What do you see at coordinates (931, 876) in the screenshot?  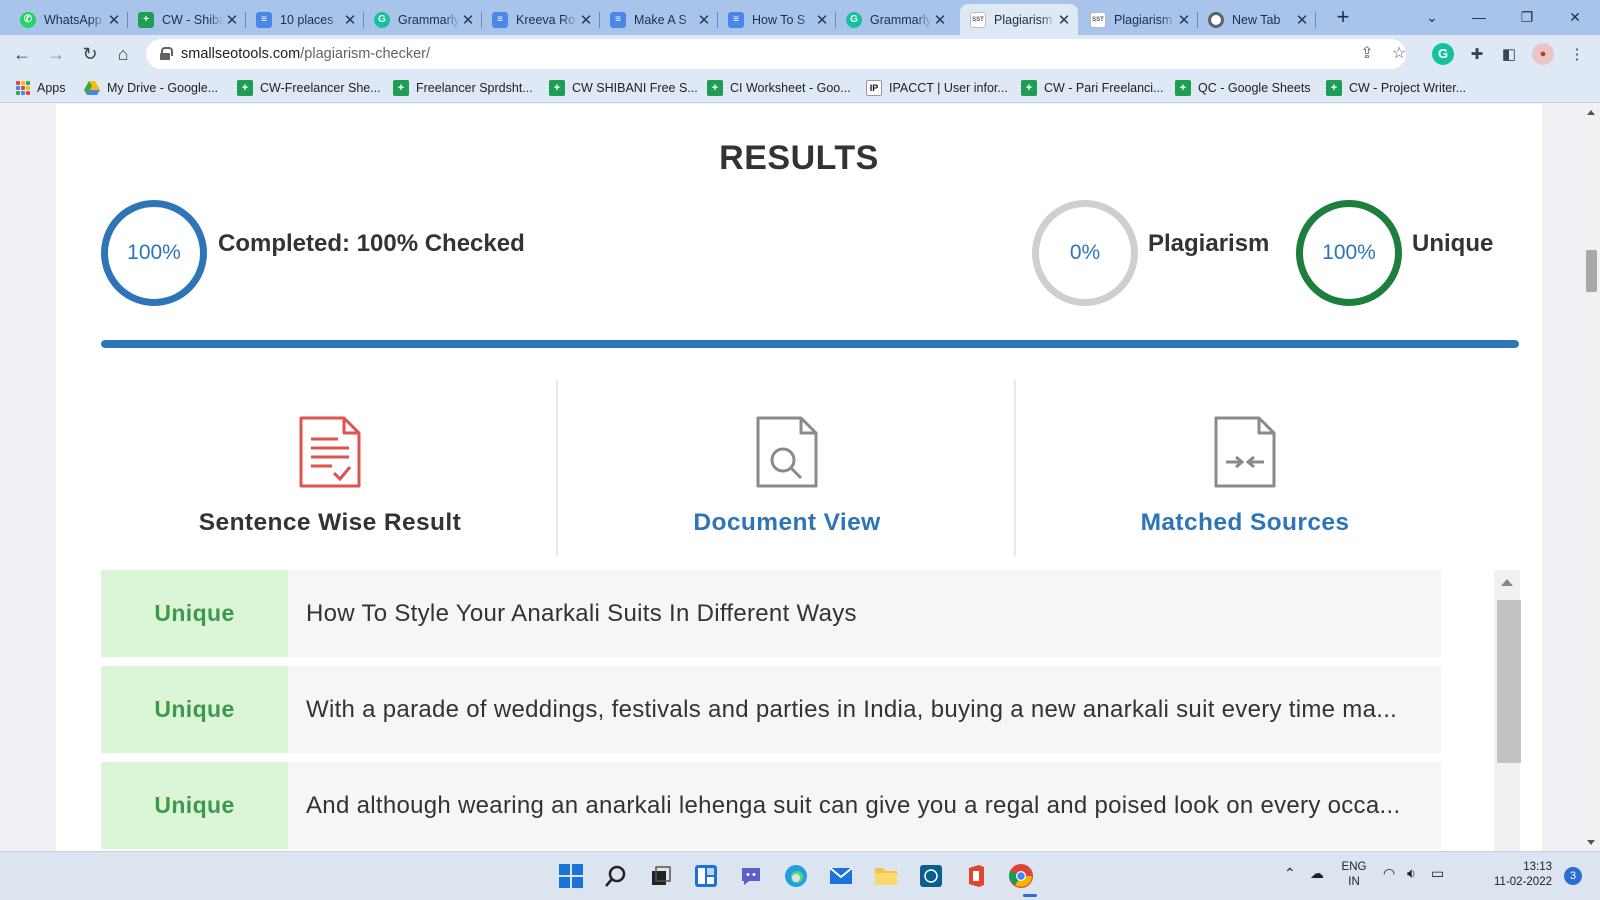 I see `dell-app-icon` at bounding box center [931, 876].